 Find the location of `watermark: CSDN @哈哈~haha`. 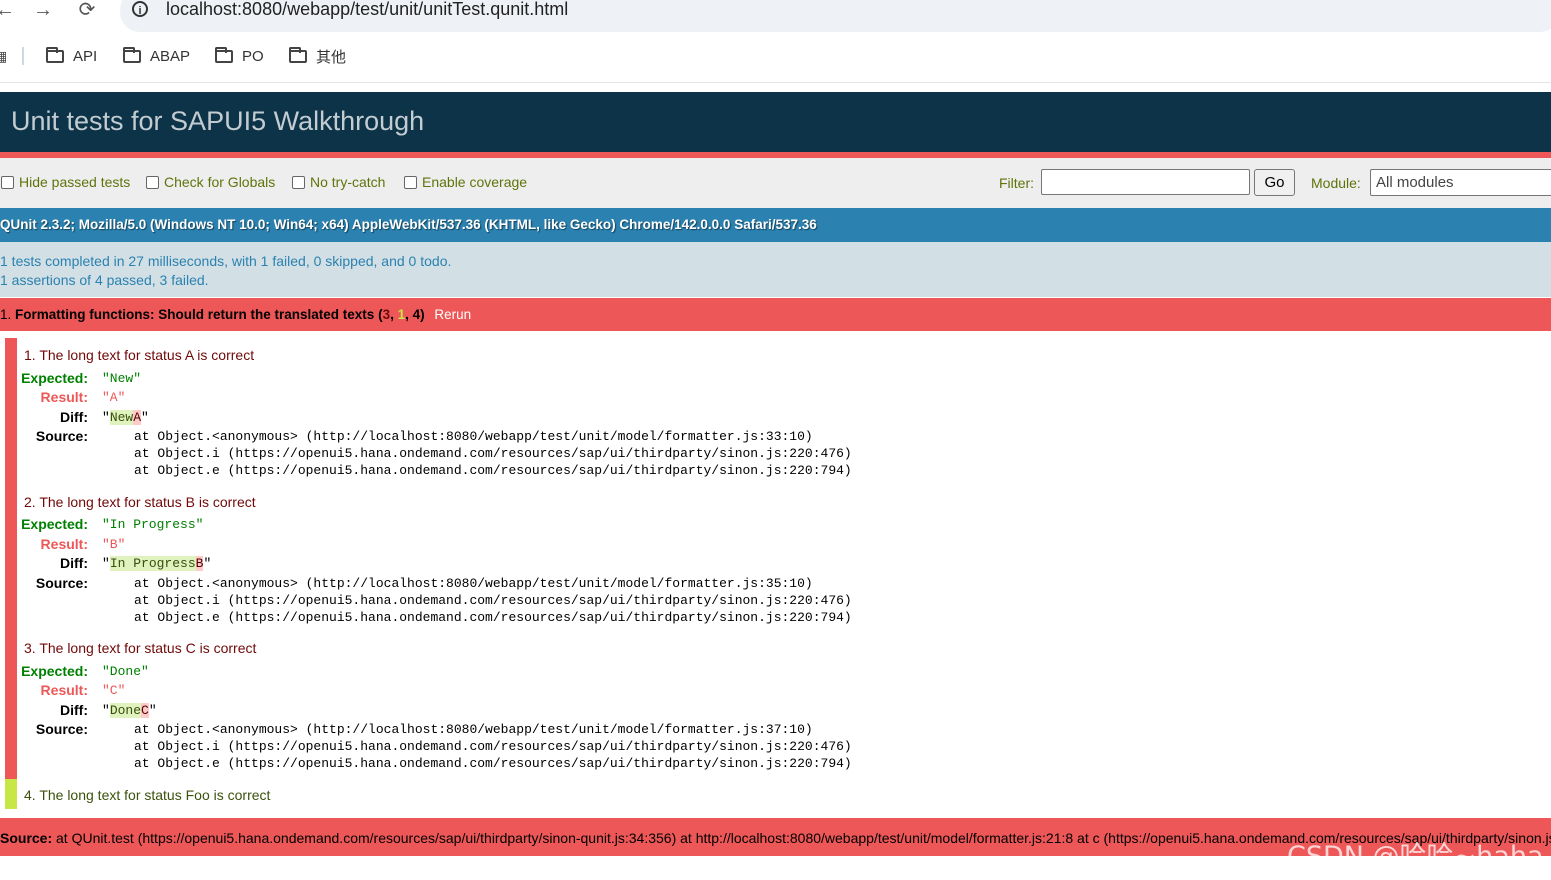

watermark: CSDN @哈哈~haha is located at coordinates (1415, 856).